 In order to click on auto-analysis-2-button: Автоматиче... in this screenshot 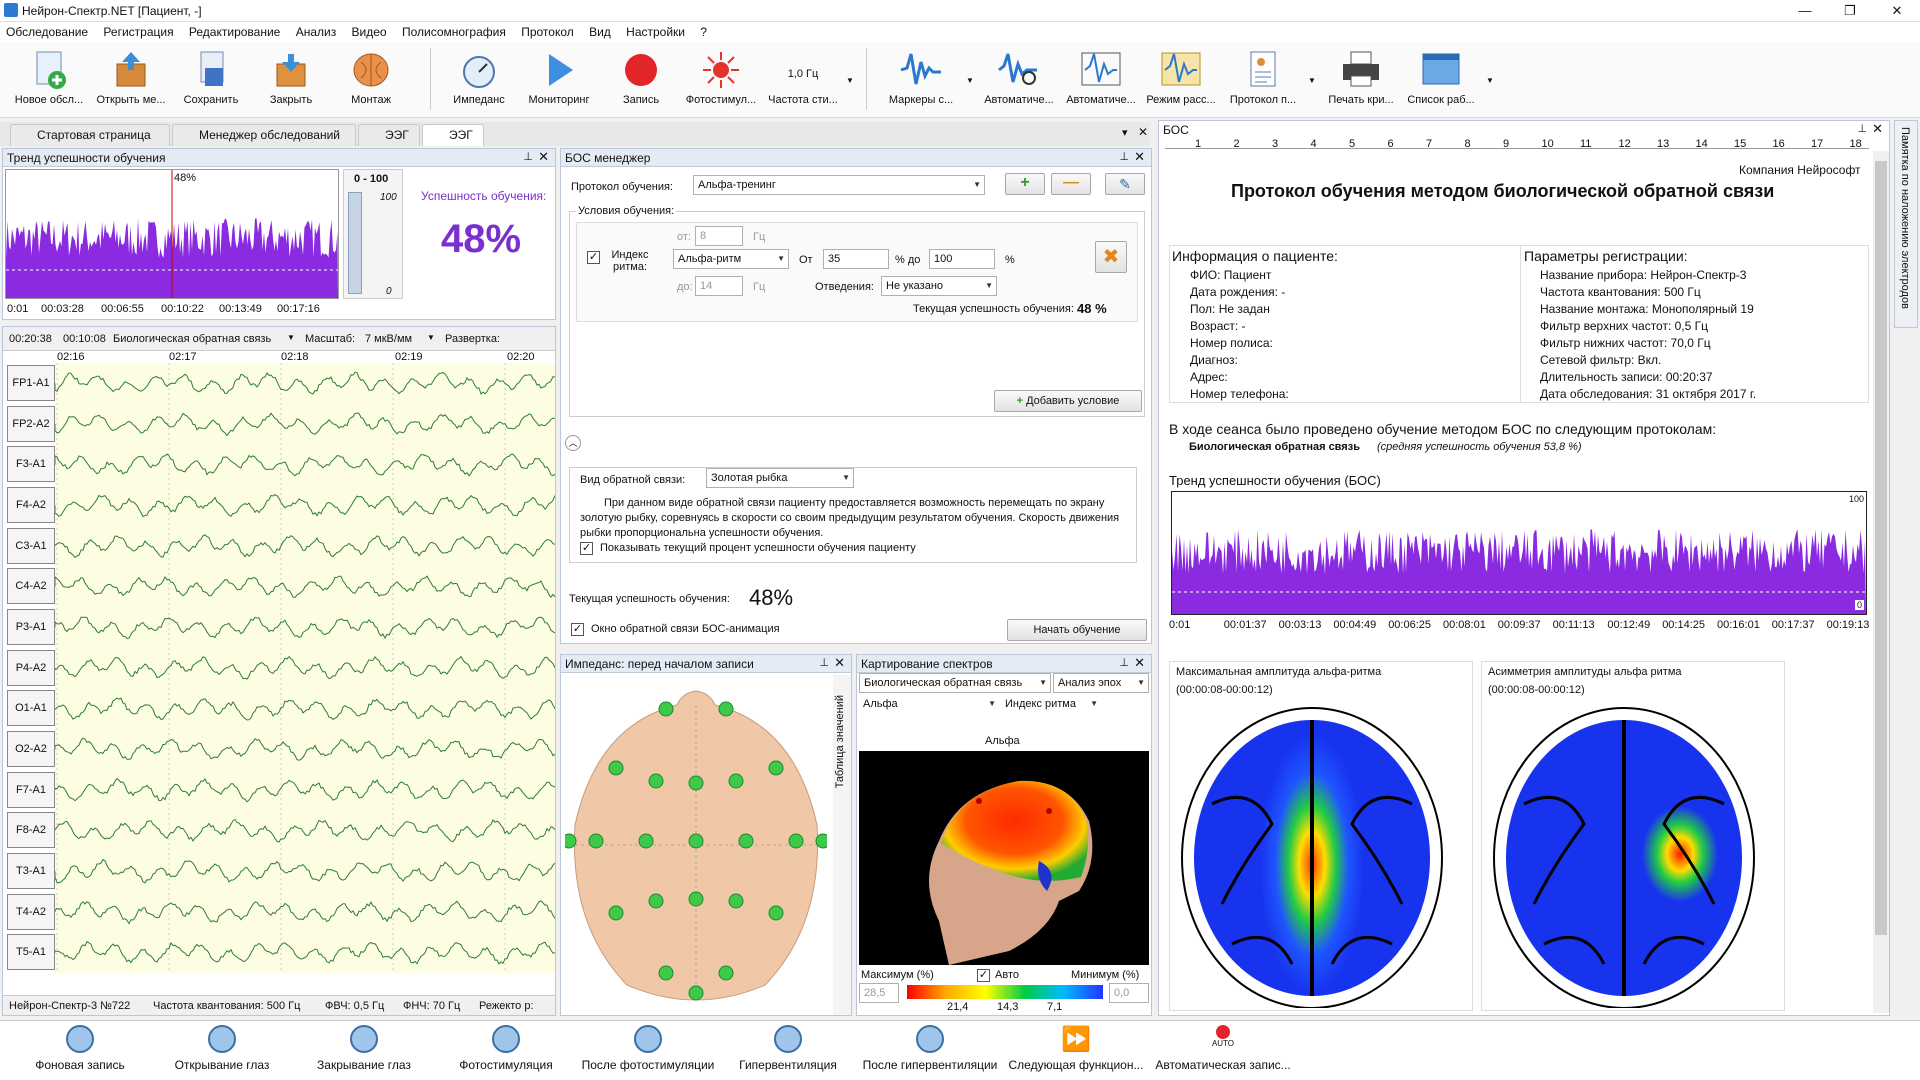, I will do `click(1101, 83)`.